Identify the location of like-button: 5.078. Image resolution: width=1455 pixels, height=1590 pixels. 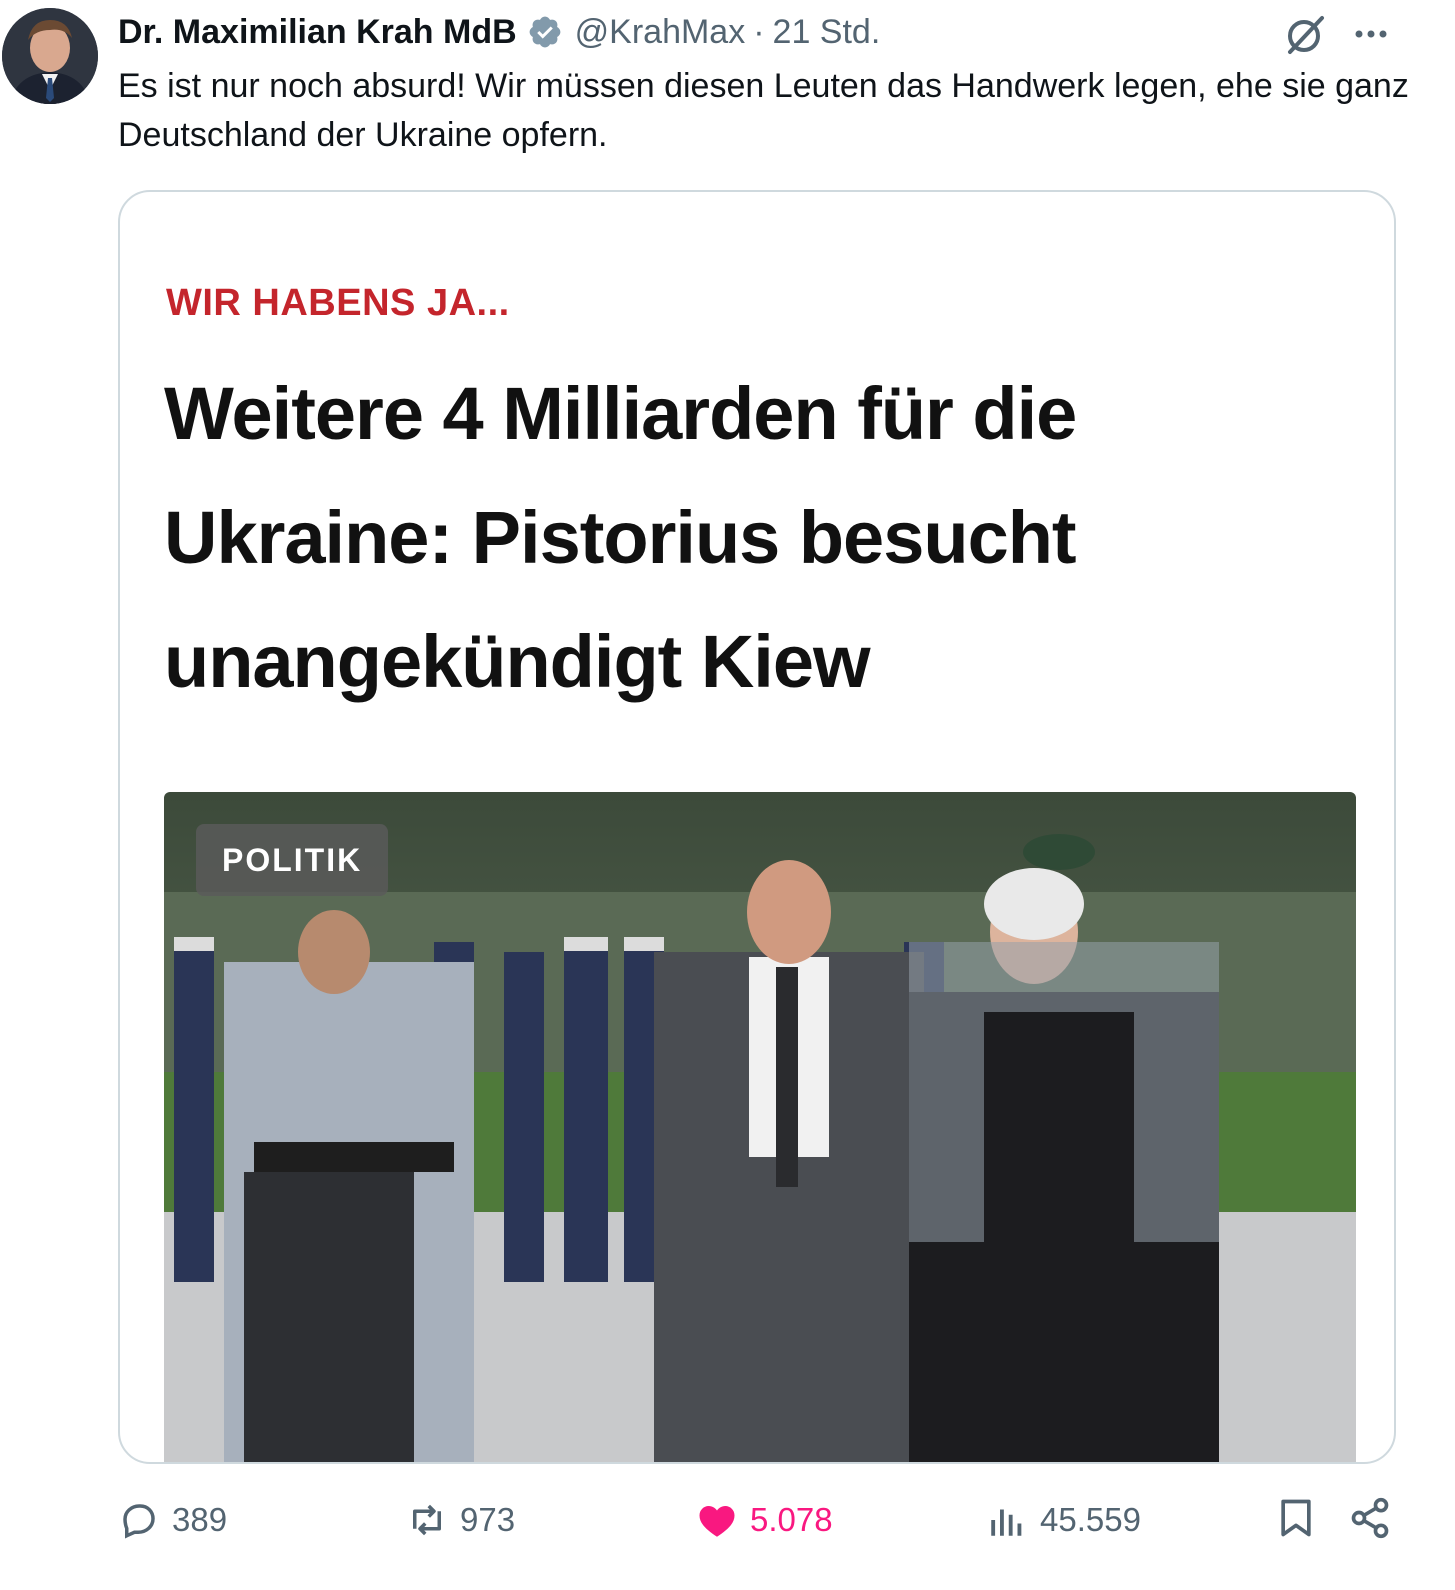
(764, 1520).